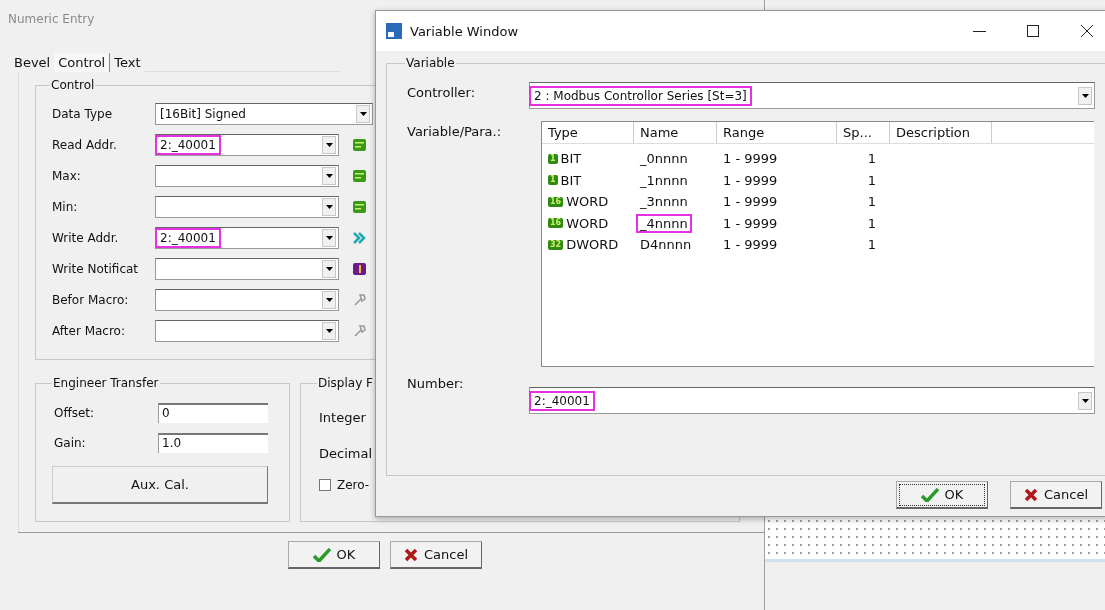 Image resolution: width=1105 pixels, height=610 pixels. What do you see at coordinates (325, 485) in the screenshot?
I see `checkbox` at bounding box center [325, 485].